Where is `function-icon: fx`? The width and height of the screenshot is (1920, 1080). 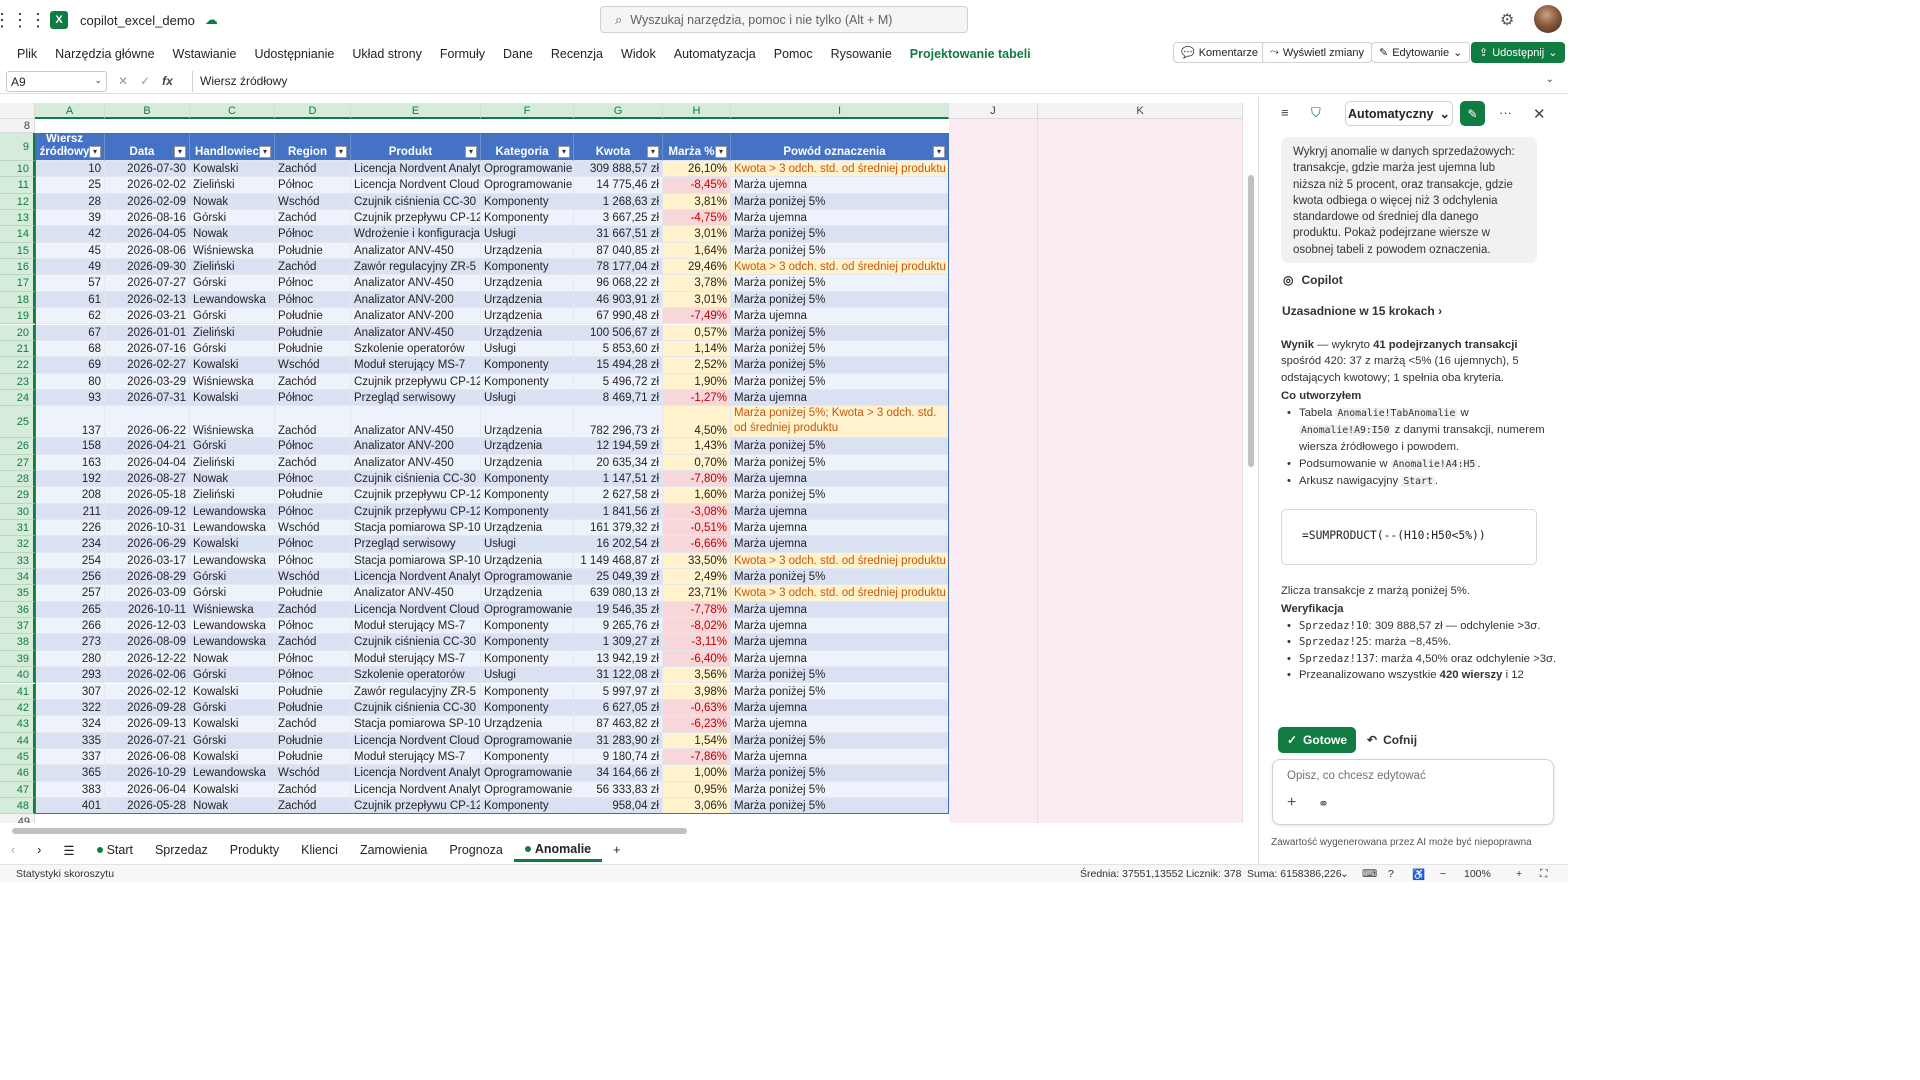 function-icon: fx is located at coordinates (167, 81).